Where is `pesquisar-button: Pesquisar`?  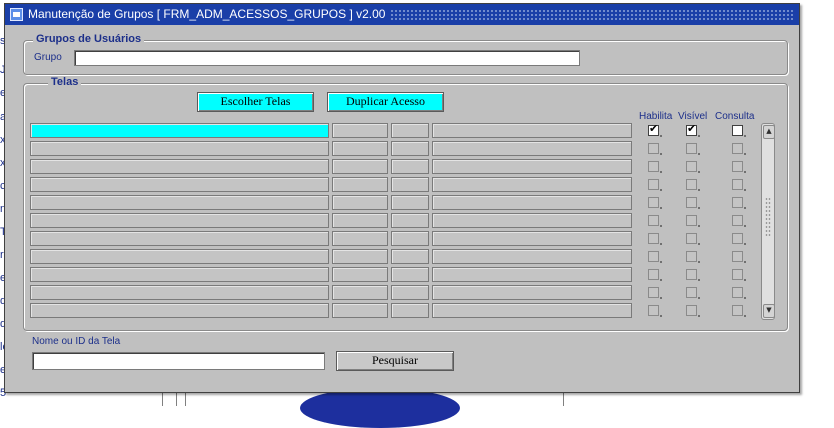 pesquisar-button: Pesquisar is located at coordinates (395, 361).